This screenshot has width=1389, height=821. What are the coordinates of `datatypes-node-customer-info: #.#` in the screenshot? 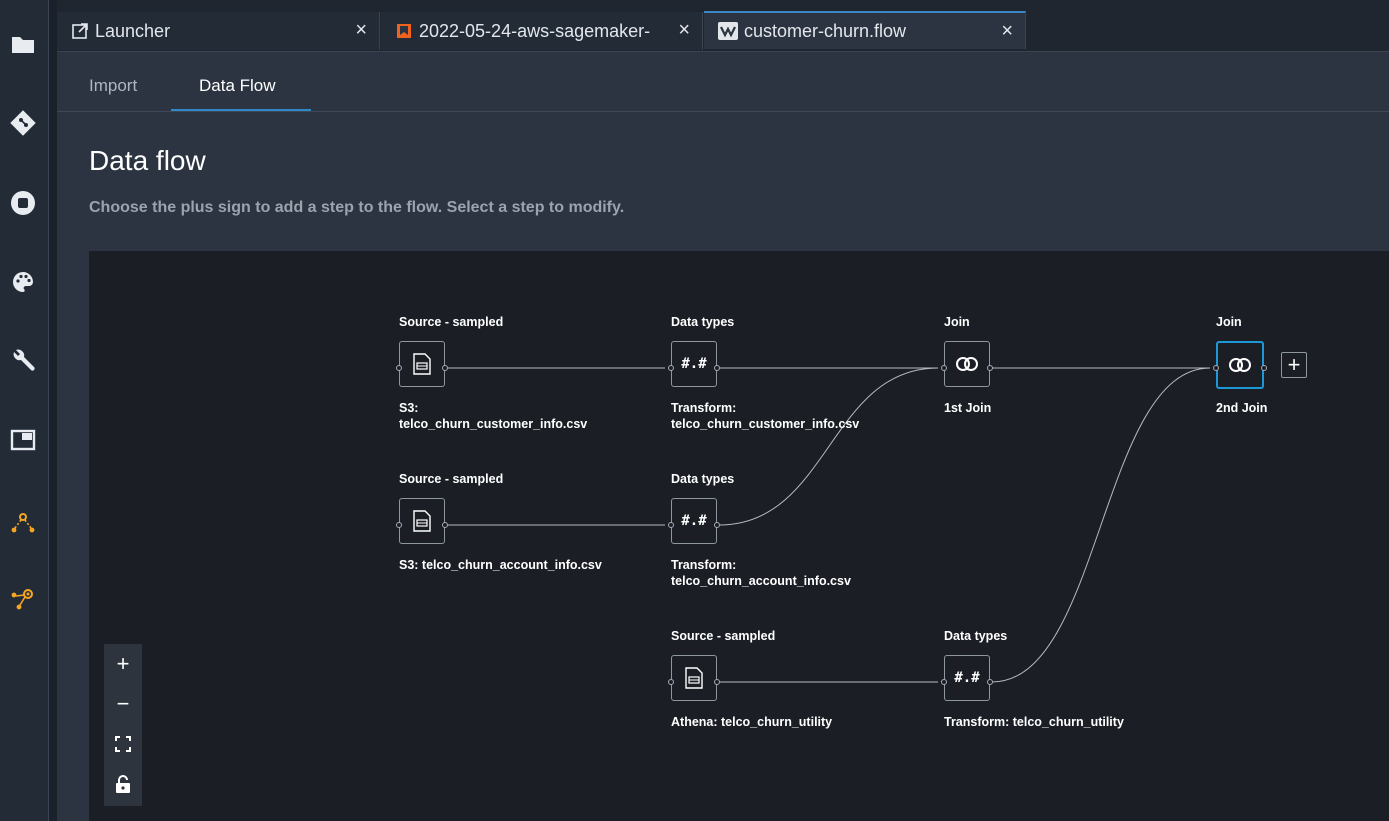 It's located at (694, 364).